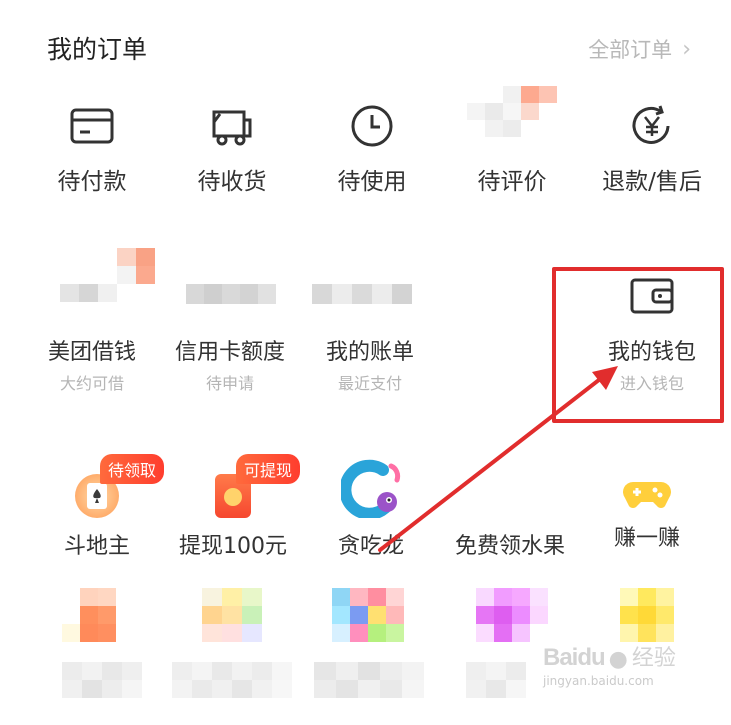  What do you see at coordinates (598, 681) in the screenshot?
I see `watermark-url: jingyan.baidu.com` at bounding box center [598, 681].